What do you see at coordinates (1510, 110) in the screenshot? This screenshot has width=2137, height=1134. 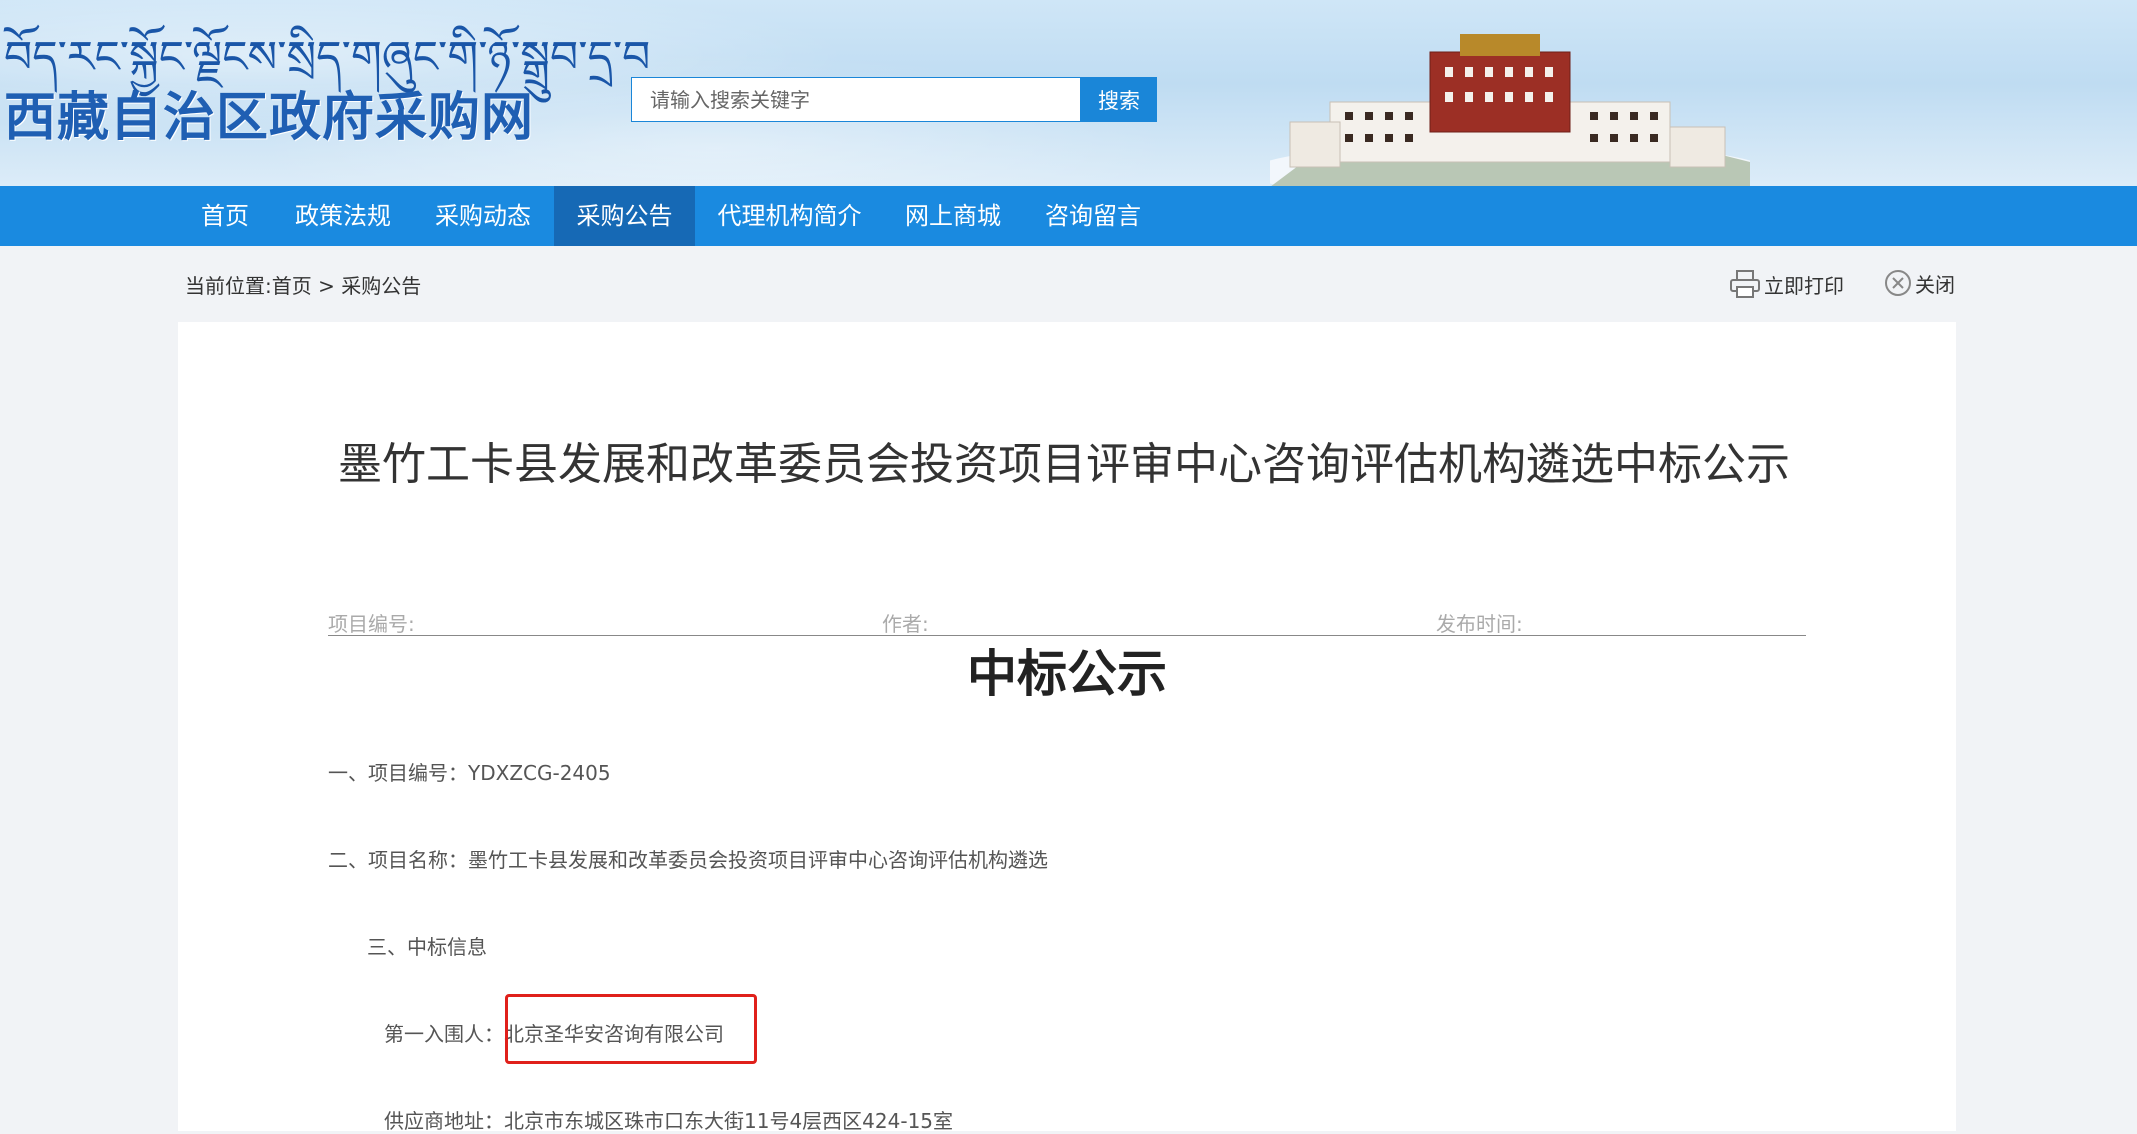 I see `potala-palace-illustration` at bounding box center [1510, 110].